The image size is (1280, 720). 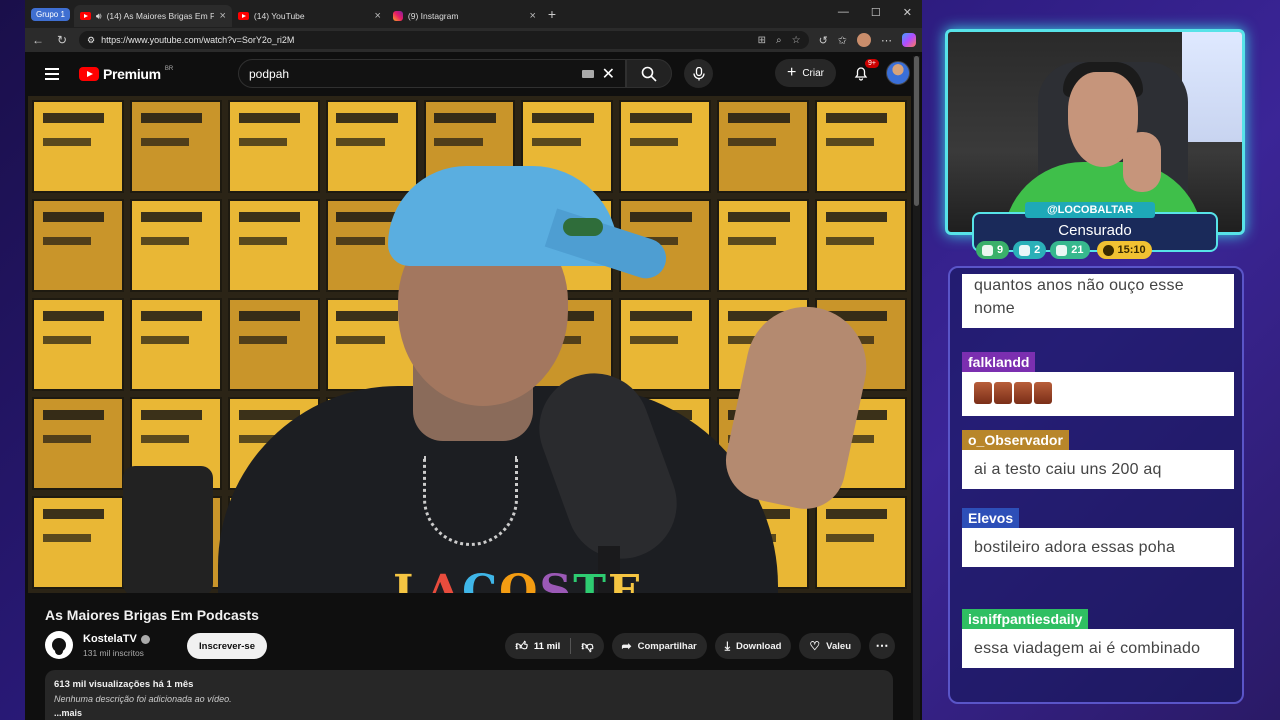 I want to click on clear-search-icon: ✕, so click(x=608, y=74).